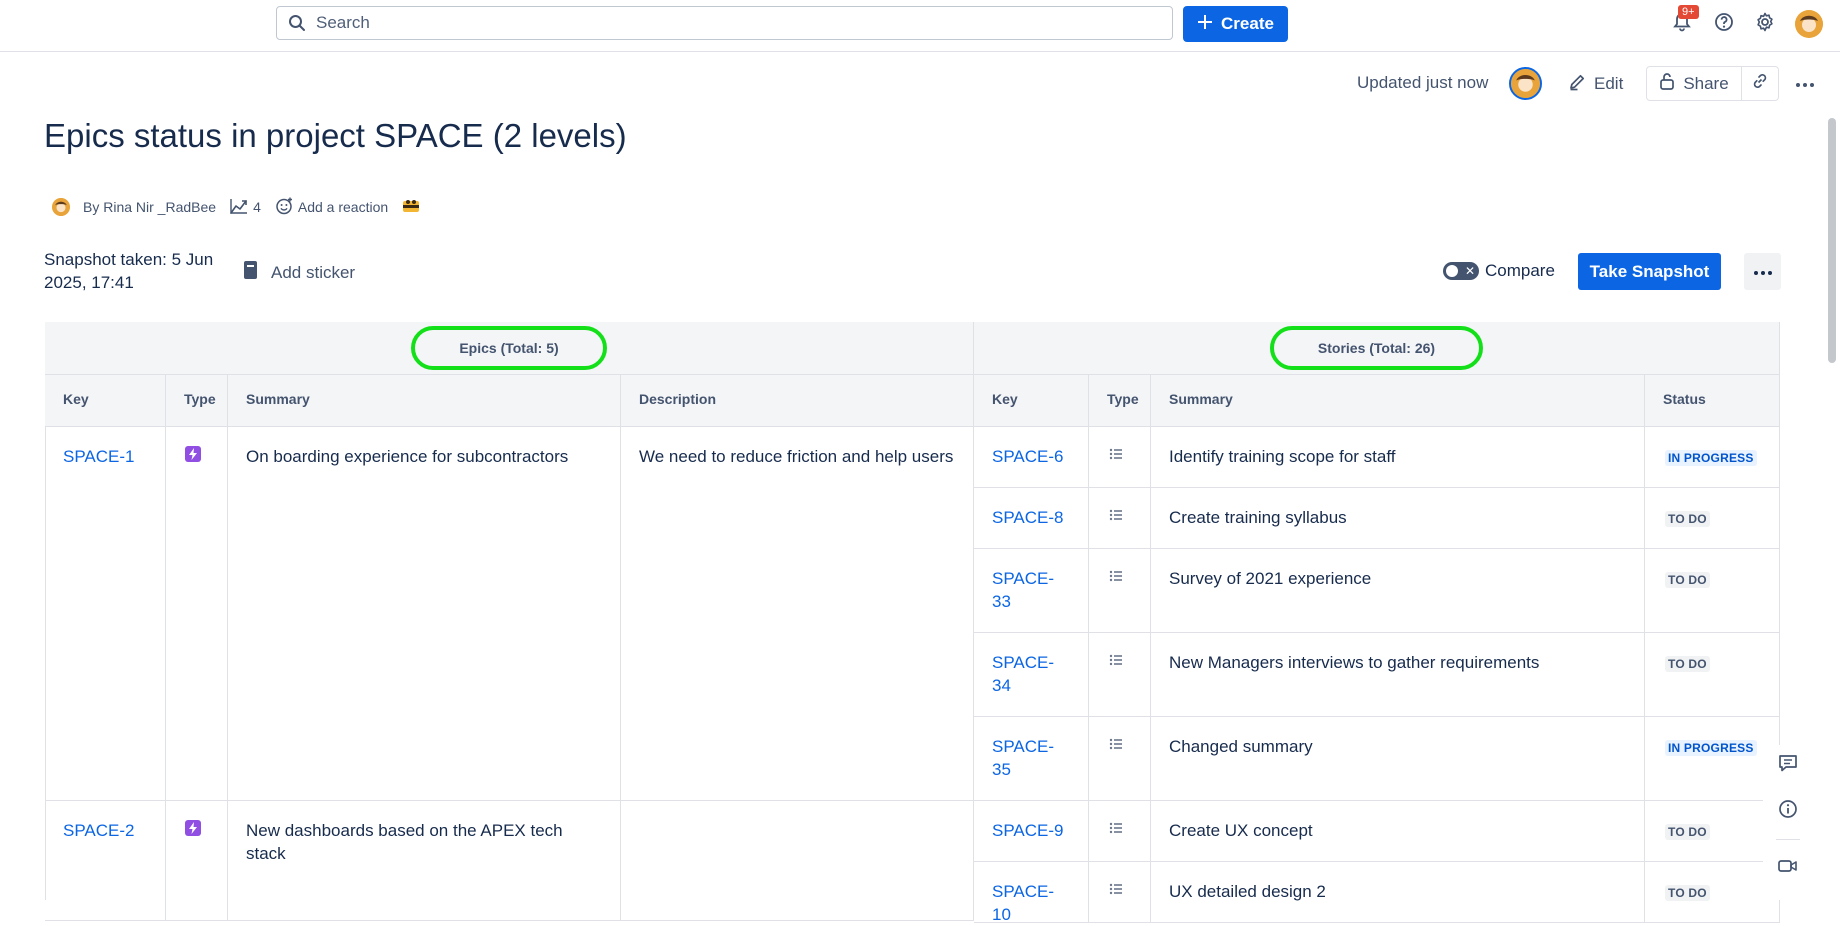  What do you see at coordinates (1667, 83) in the screenshot?
I see `lock-icon` at bounding box center [1667, 83].